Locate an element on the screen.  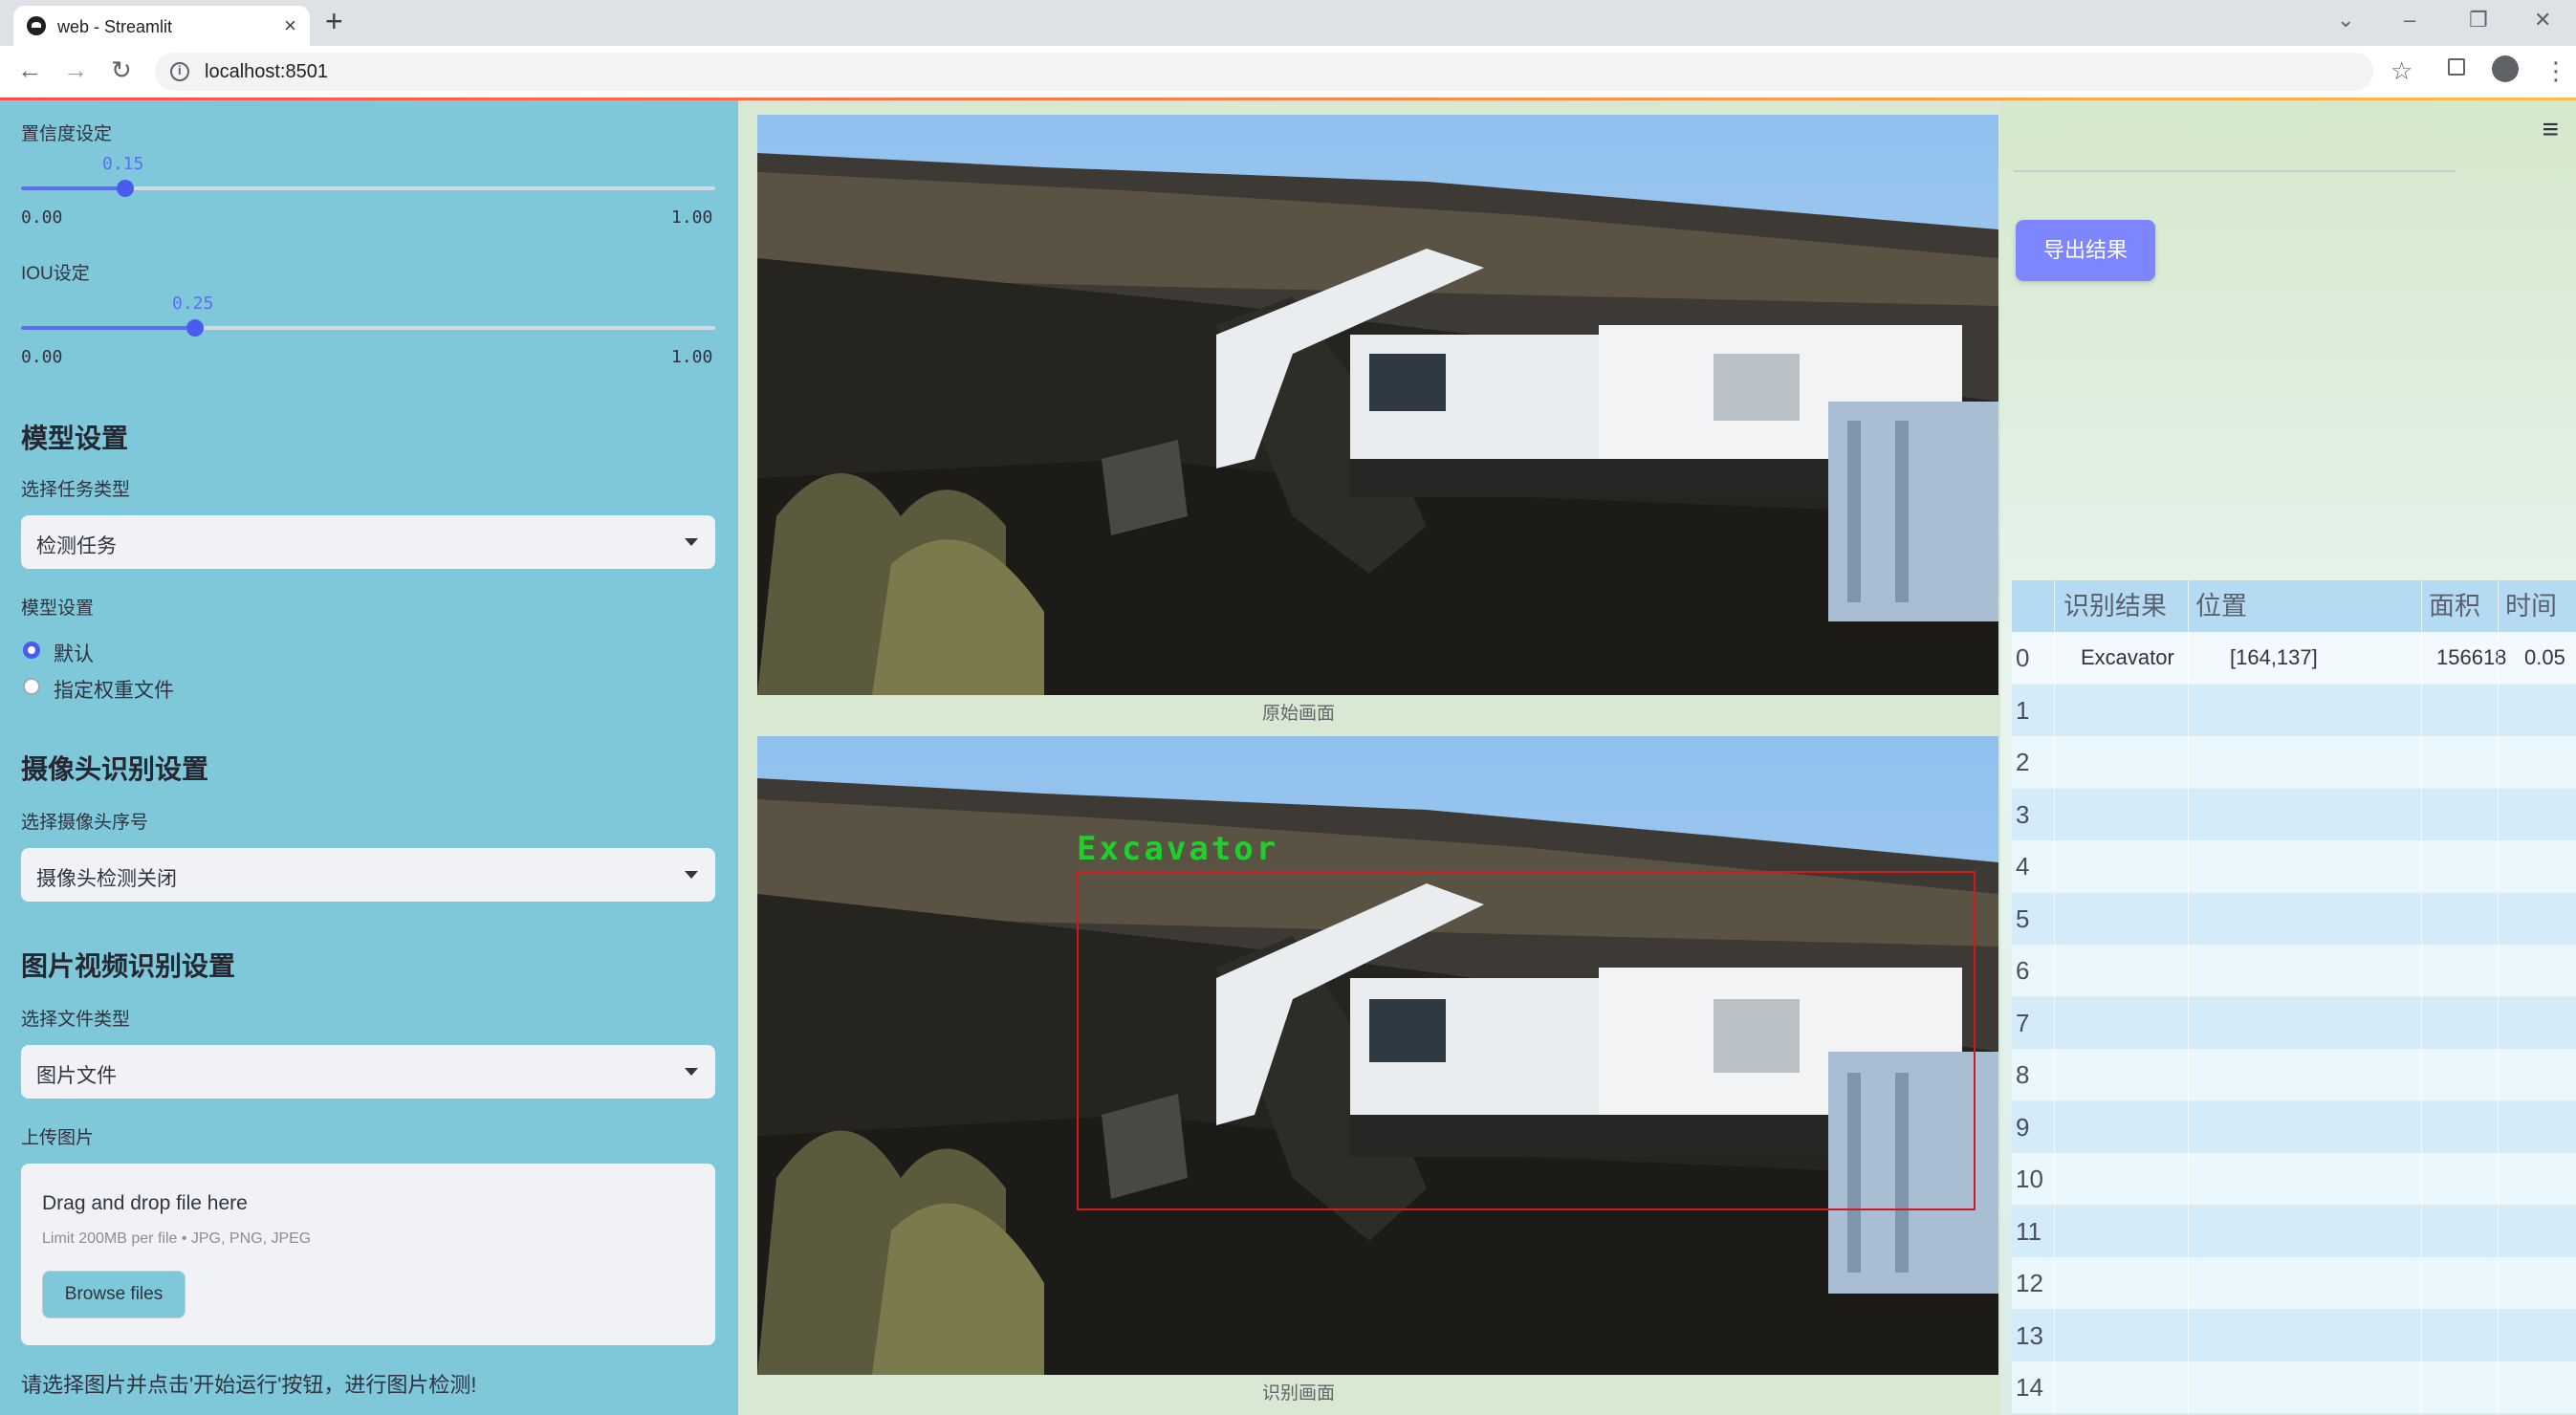
dropzone-limit: Limit 200MB per file • JPG, PNG, JPEG is located at coordinates (177, 1238).